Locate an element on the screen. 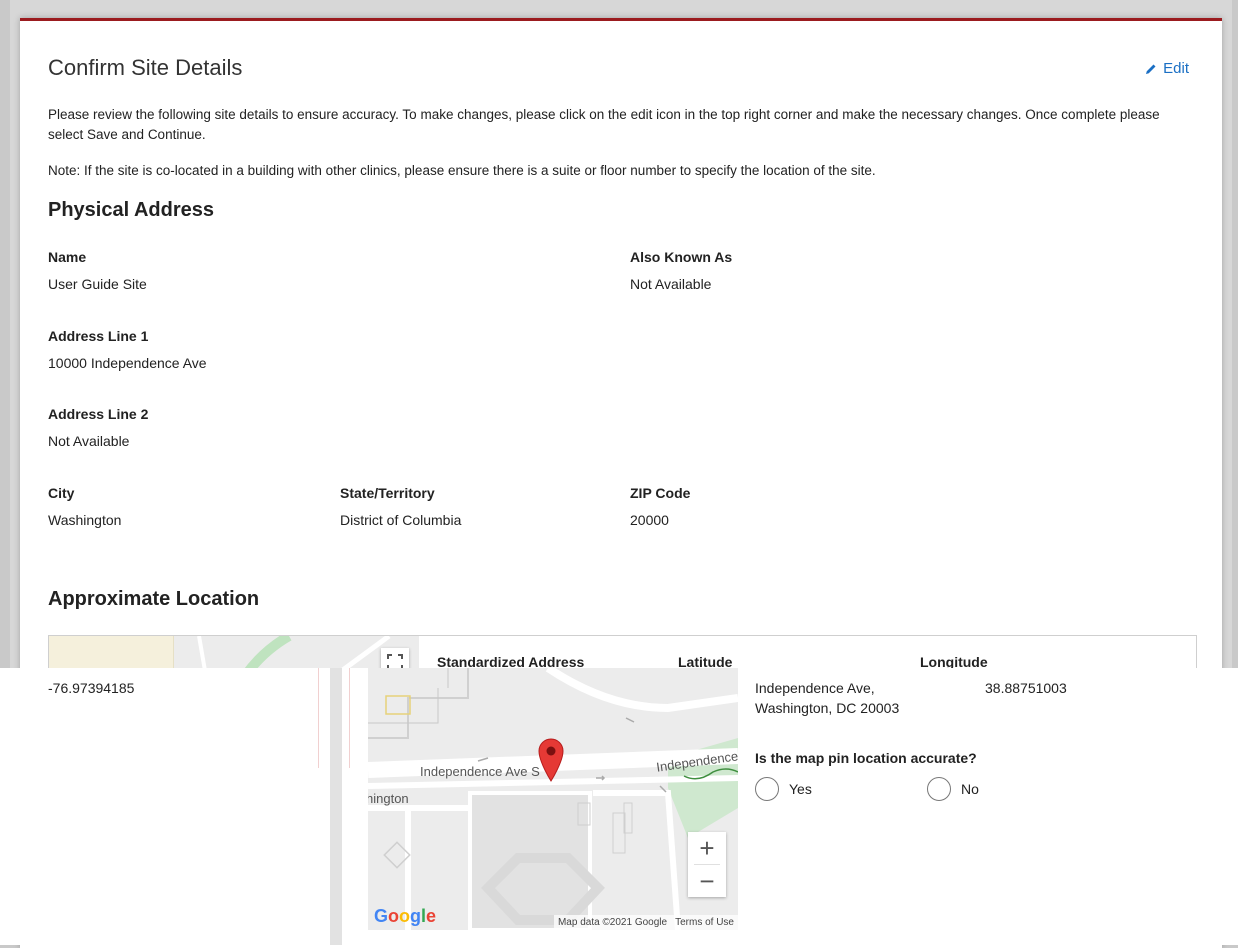 The height and width of the screenshot is (948, 1238). physical-address-heading: Physical Address is located at coordinates (131, 210).